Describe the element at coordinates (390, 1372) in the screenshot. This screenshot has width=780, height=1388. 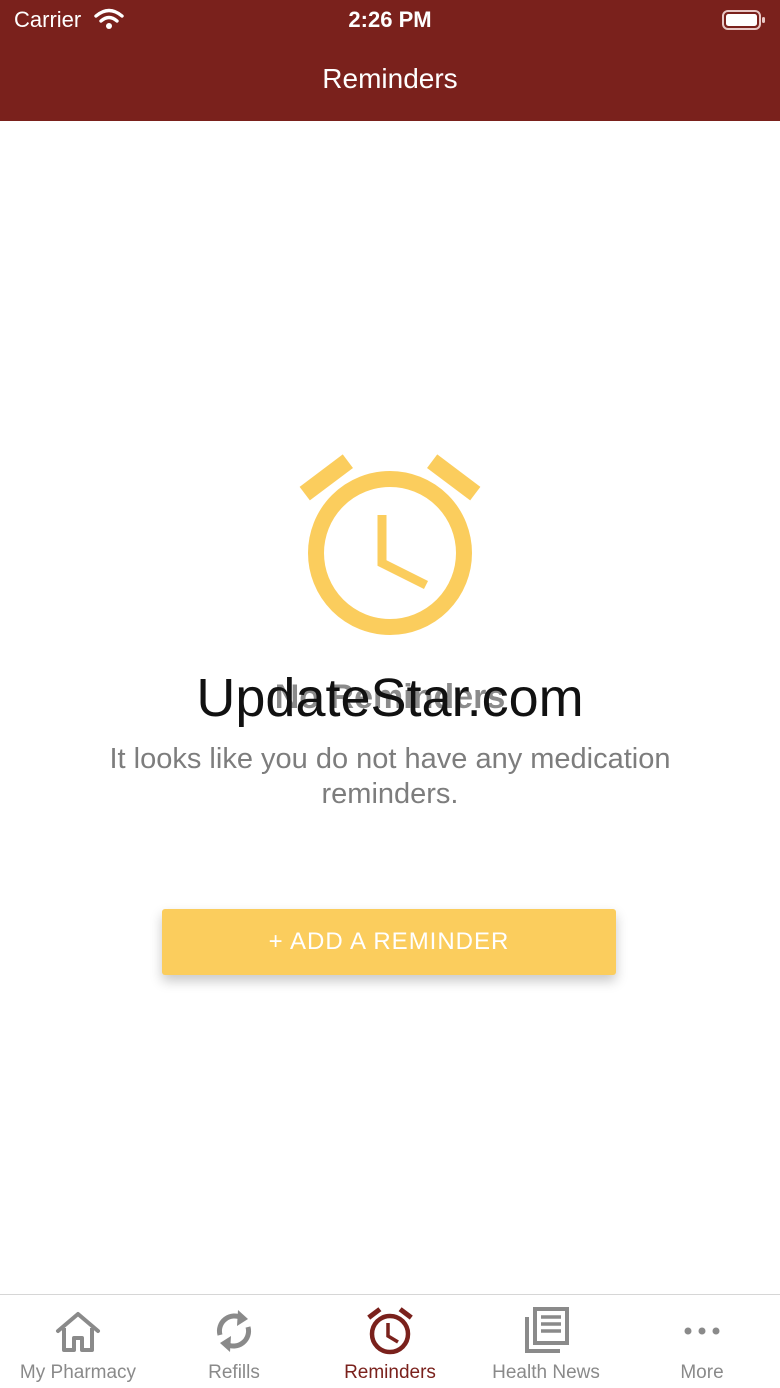
I see `tab-label: Reminders` at that location.